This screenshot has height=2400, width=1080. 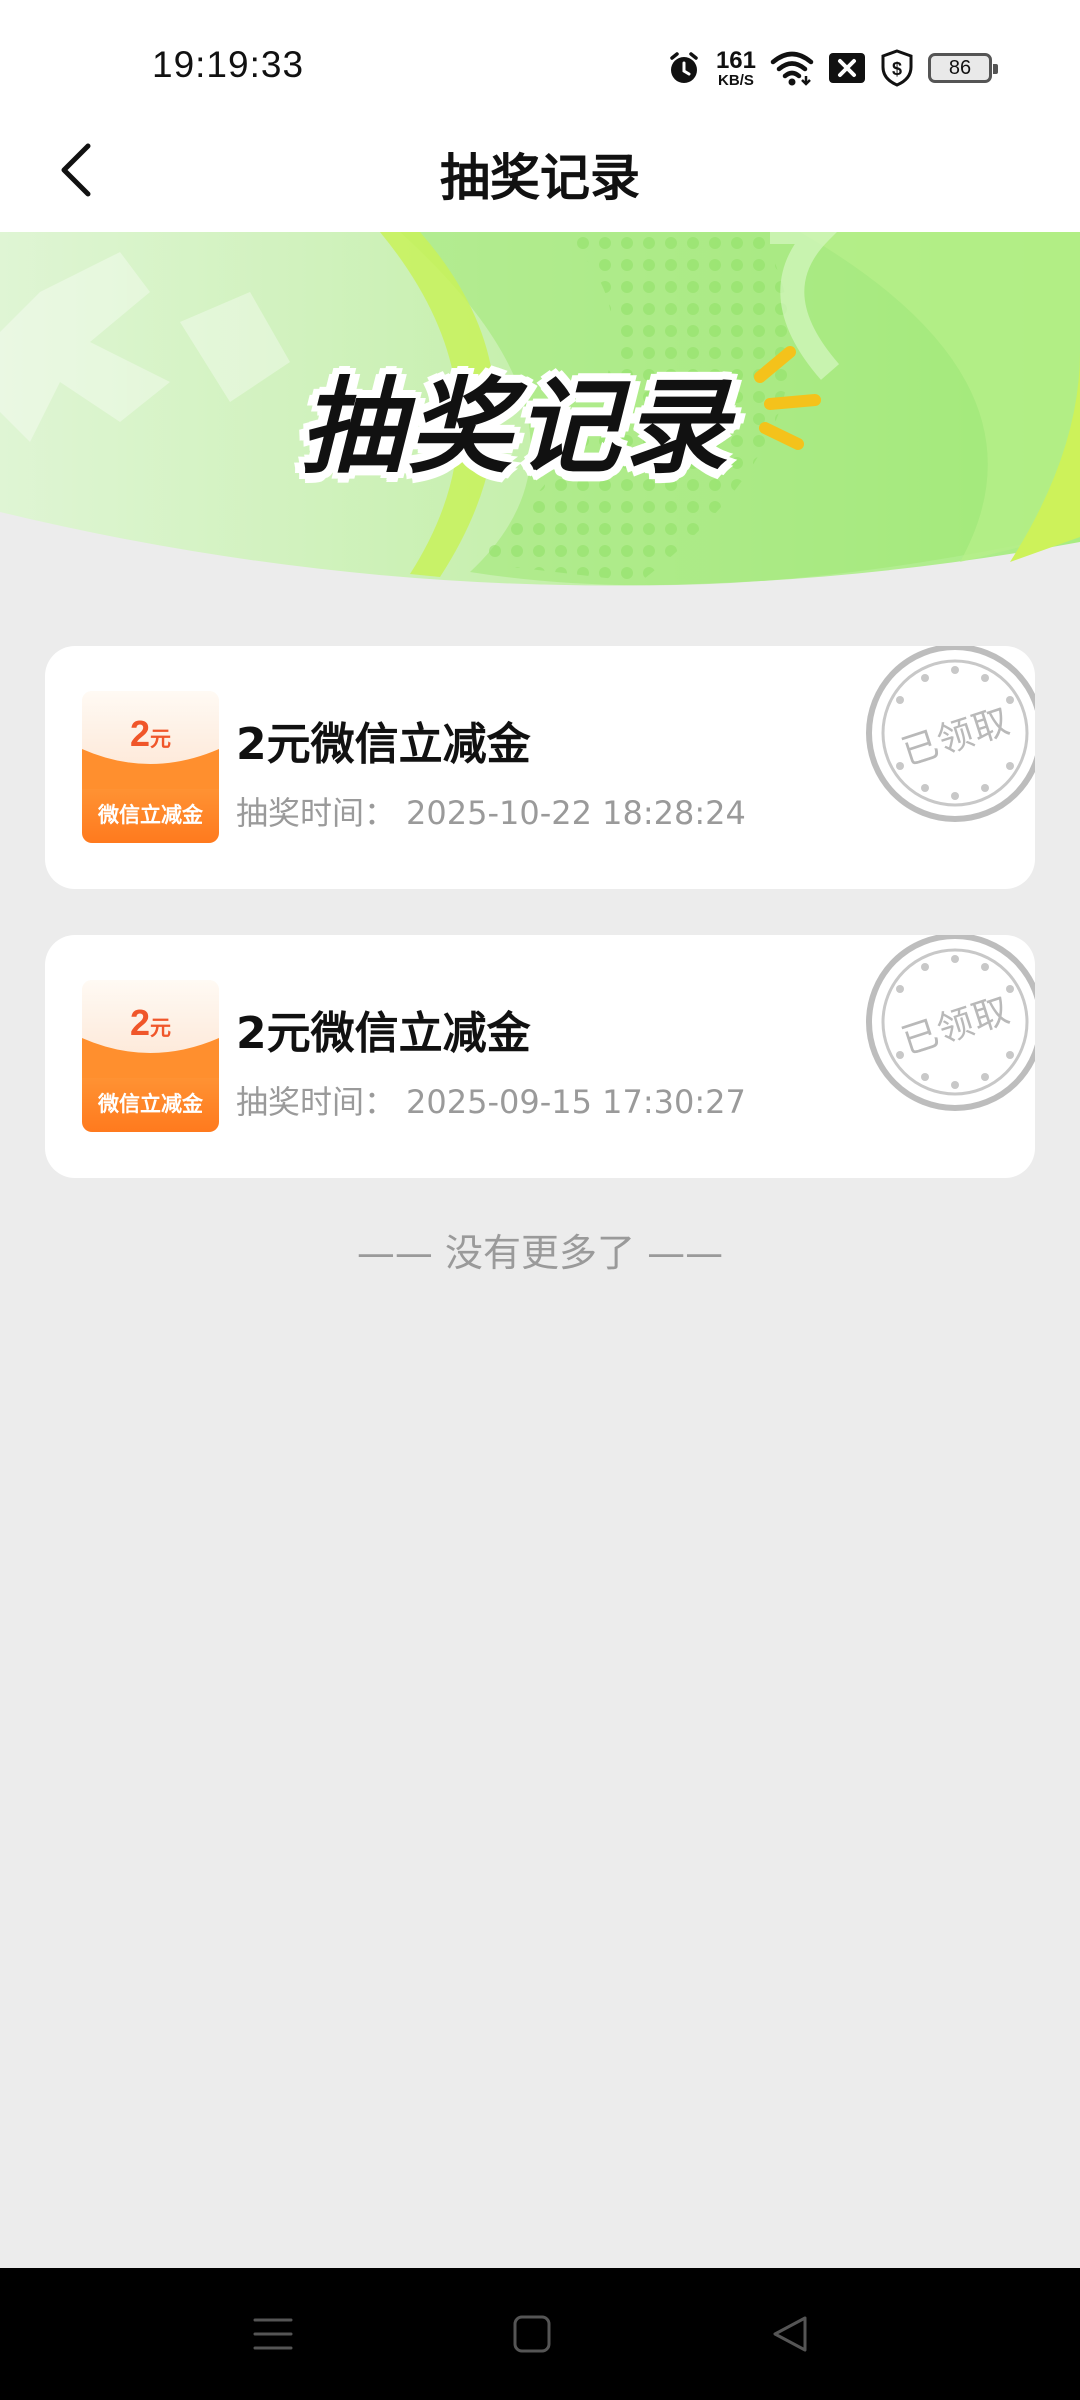 I want to click on home-square-icon, so click(x=532, y=2334).